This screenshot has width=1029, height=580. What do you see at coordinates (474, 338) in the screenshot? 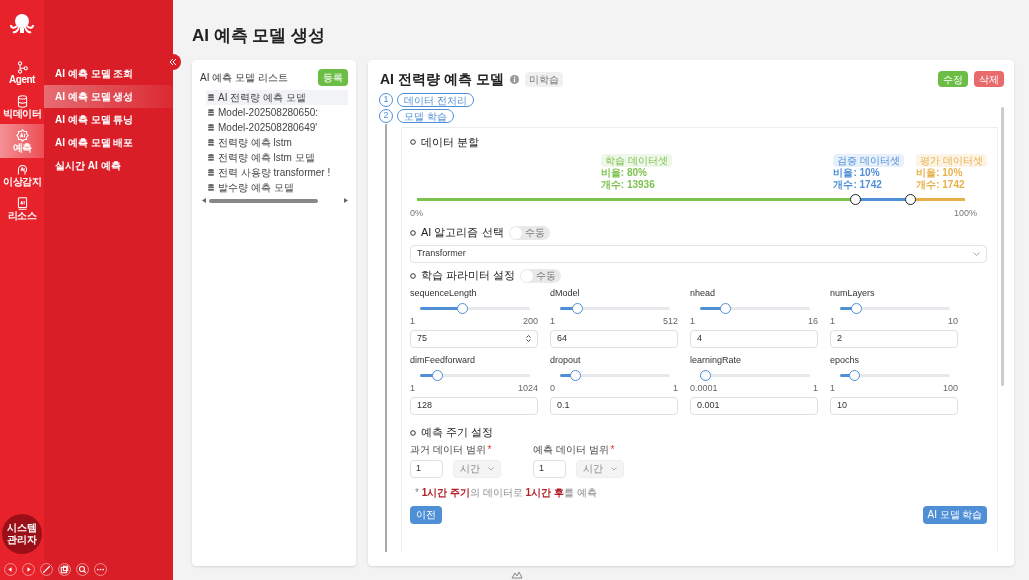
I see `number-input: 75` at bounding box center [474, 338].